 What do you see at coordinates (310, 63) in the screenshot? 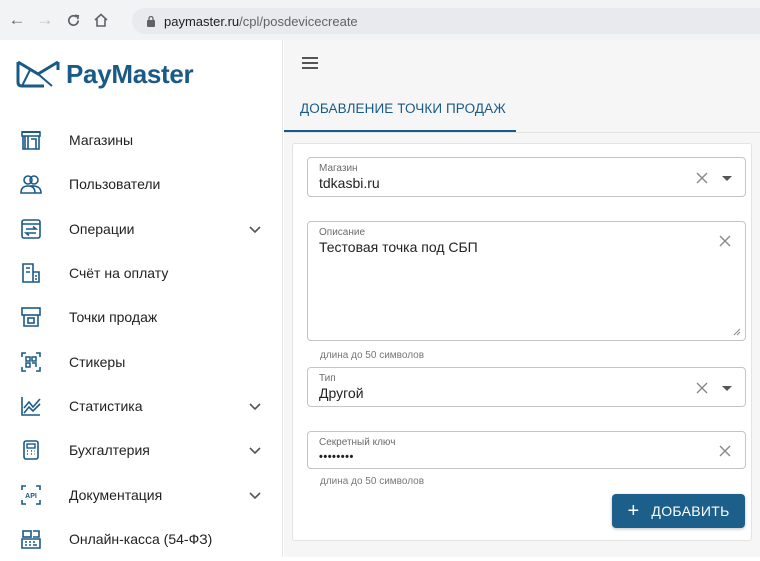
I see `menu-toggle-icon` at bounding box center [310, 63].